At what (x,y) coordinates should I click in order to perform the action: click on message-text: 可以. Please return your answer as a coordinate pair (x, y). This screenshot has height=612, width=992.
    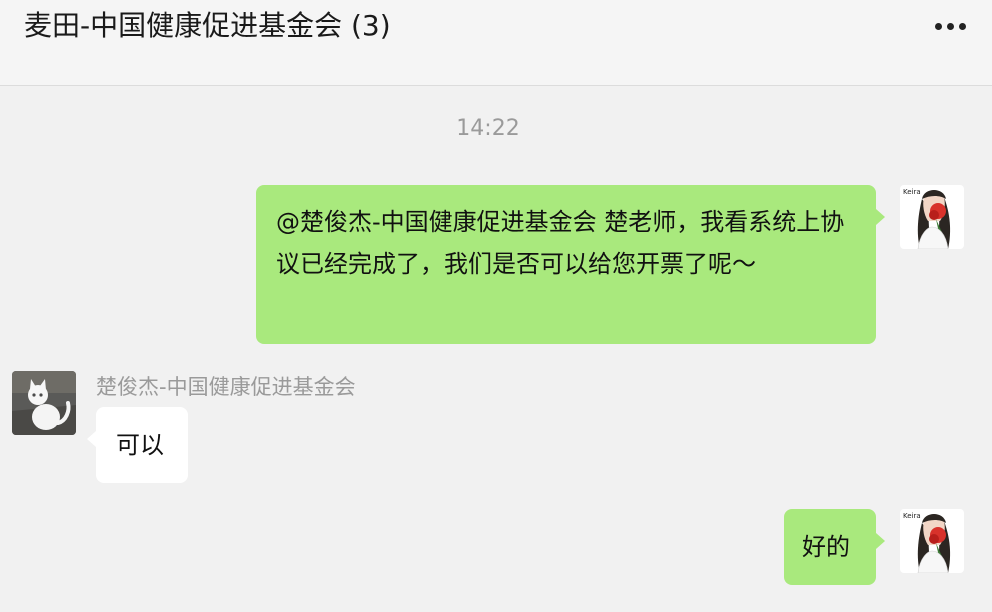
    Looking at the image, I should click on (140, 445).